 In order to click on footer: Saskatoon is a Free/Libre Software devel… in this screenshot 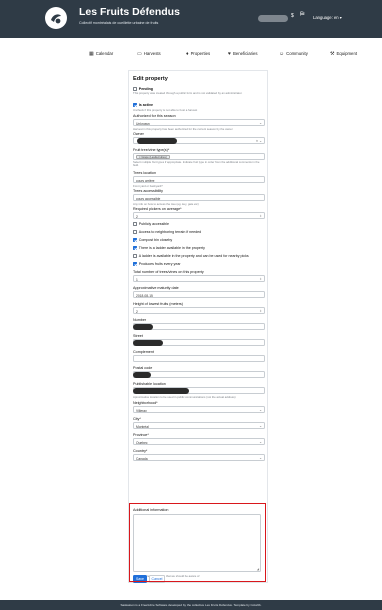, I will do `click(191, 605)`.